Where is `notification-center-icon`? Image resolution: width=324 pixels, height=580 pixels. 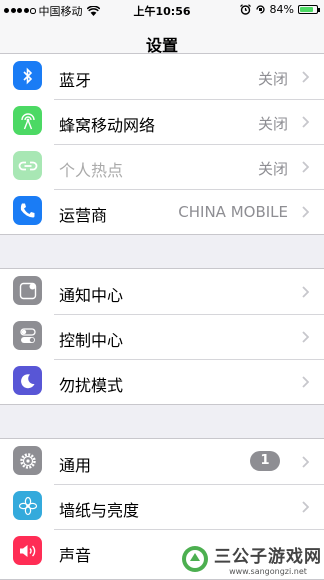
notification-center-icon is located at coordinates (27, 290).